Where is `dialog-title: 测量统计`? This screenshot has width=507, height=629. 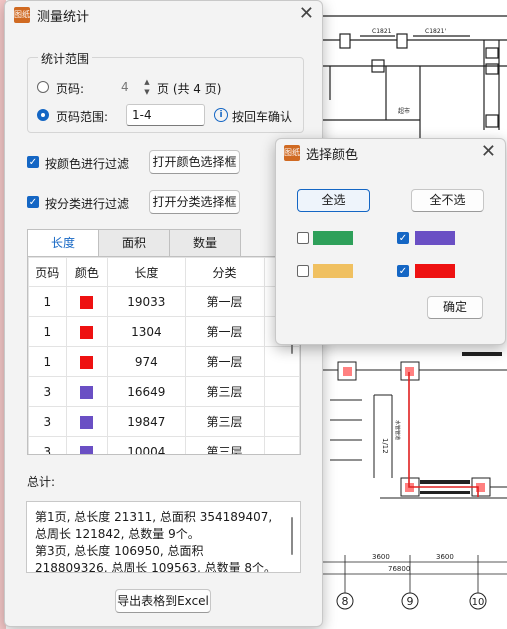
dialog-title: 测量统计 is located at coordinates (63, 17).